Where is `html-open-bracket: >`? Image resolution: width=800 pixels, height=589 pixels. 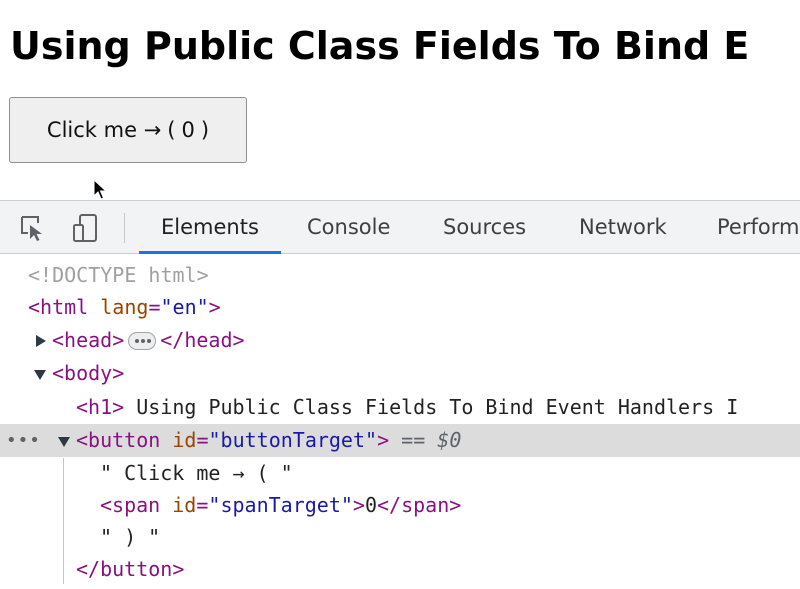
html-open-bracket: > is located at coordinates (214, 307).